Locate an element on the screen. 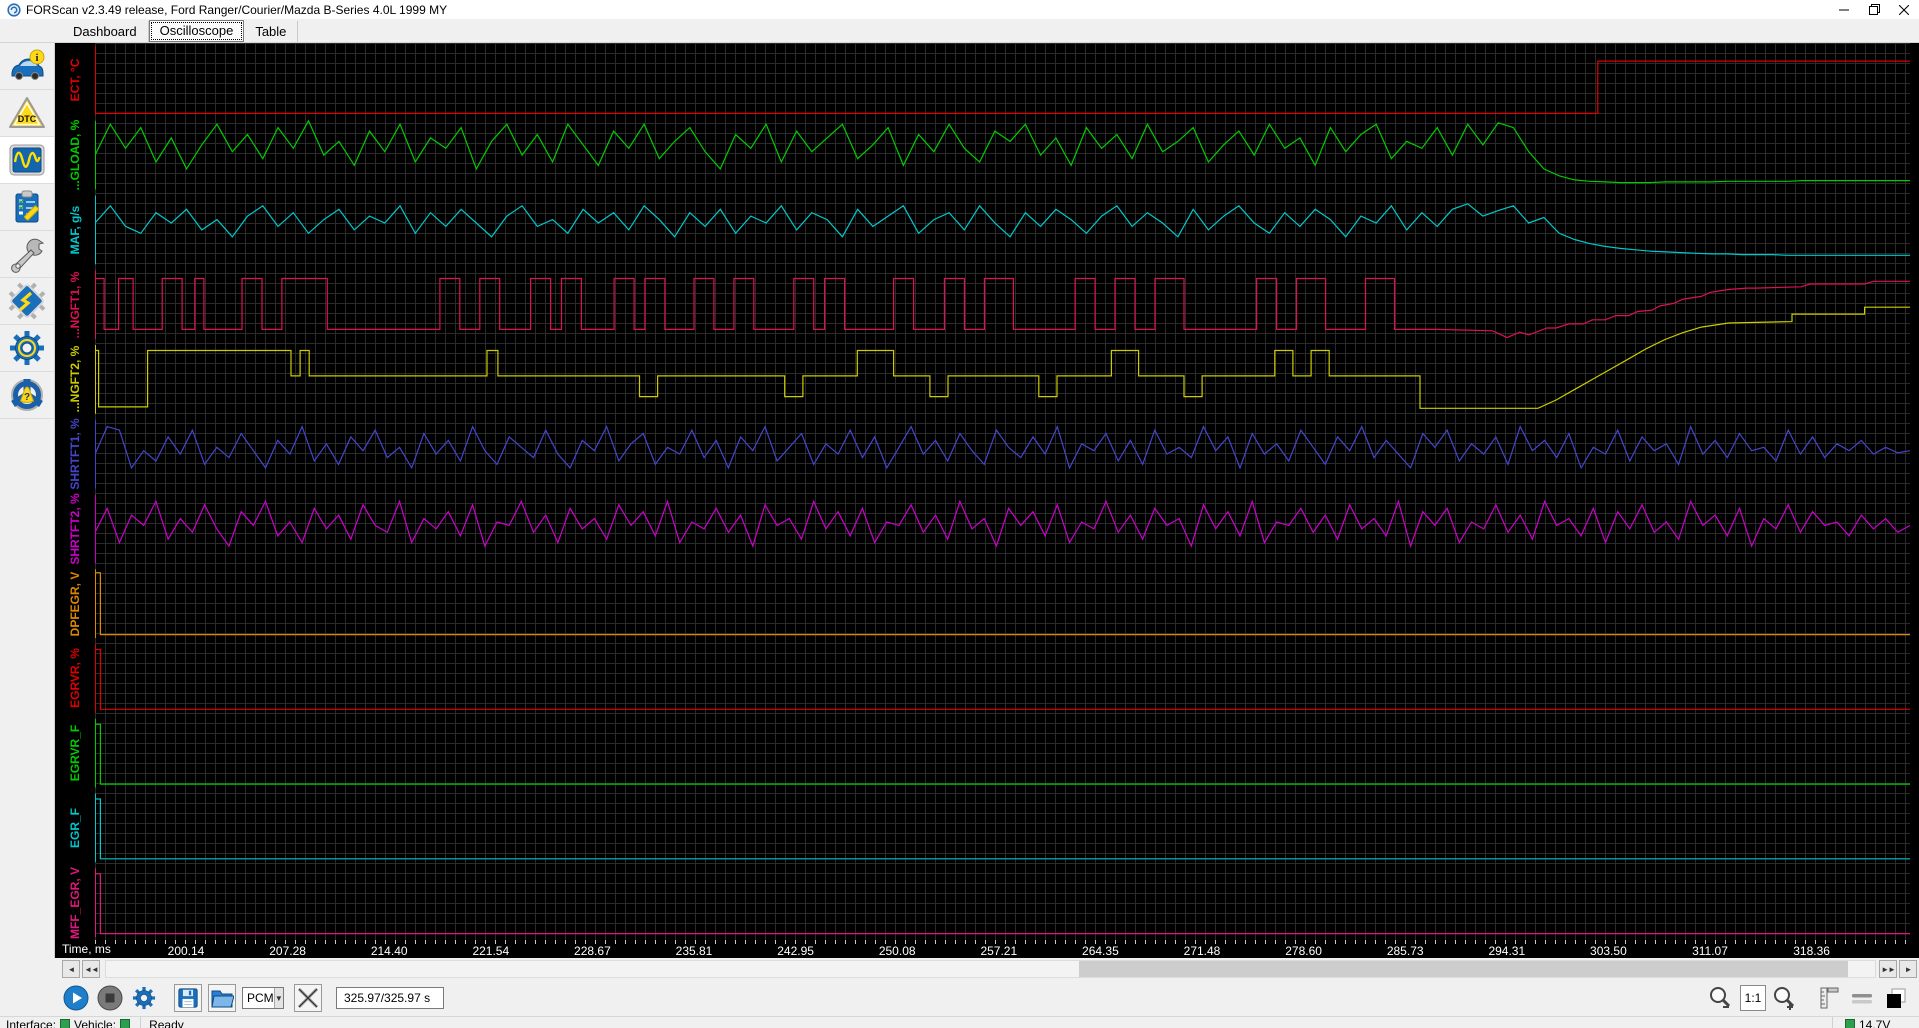 This screenshot has width=1919, height=1028. connection-status: Interface: Vehicle: is located at coordinates (71, 1022).